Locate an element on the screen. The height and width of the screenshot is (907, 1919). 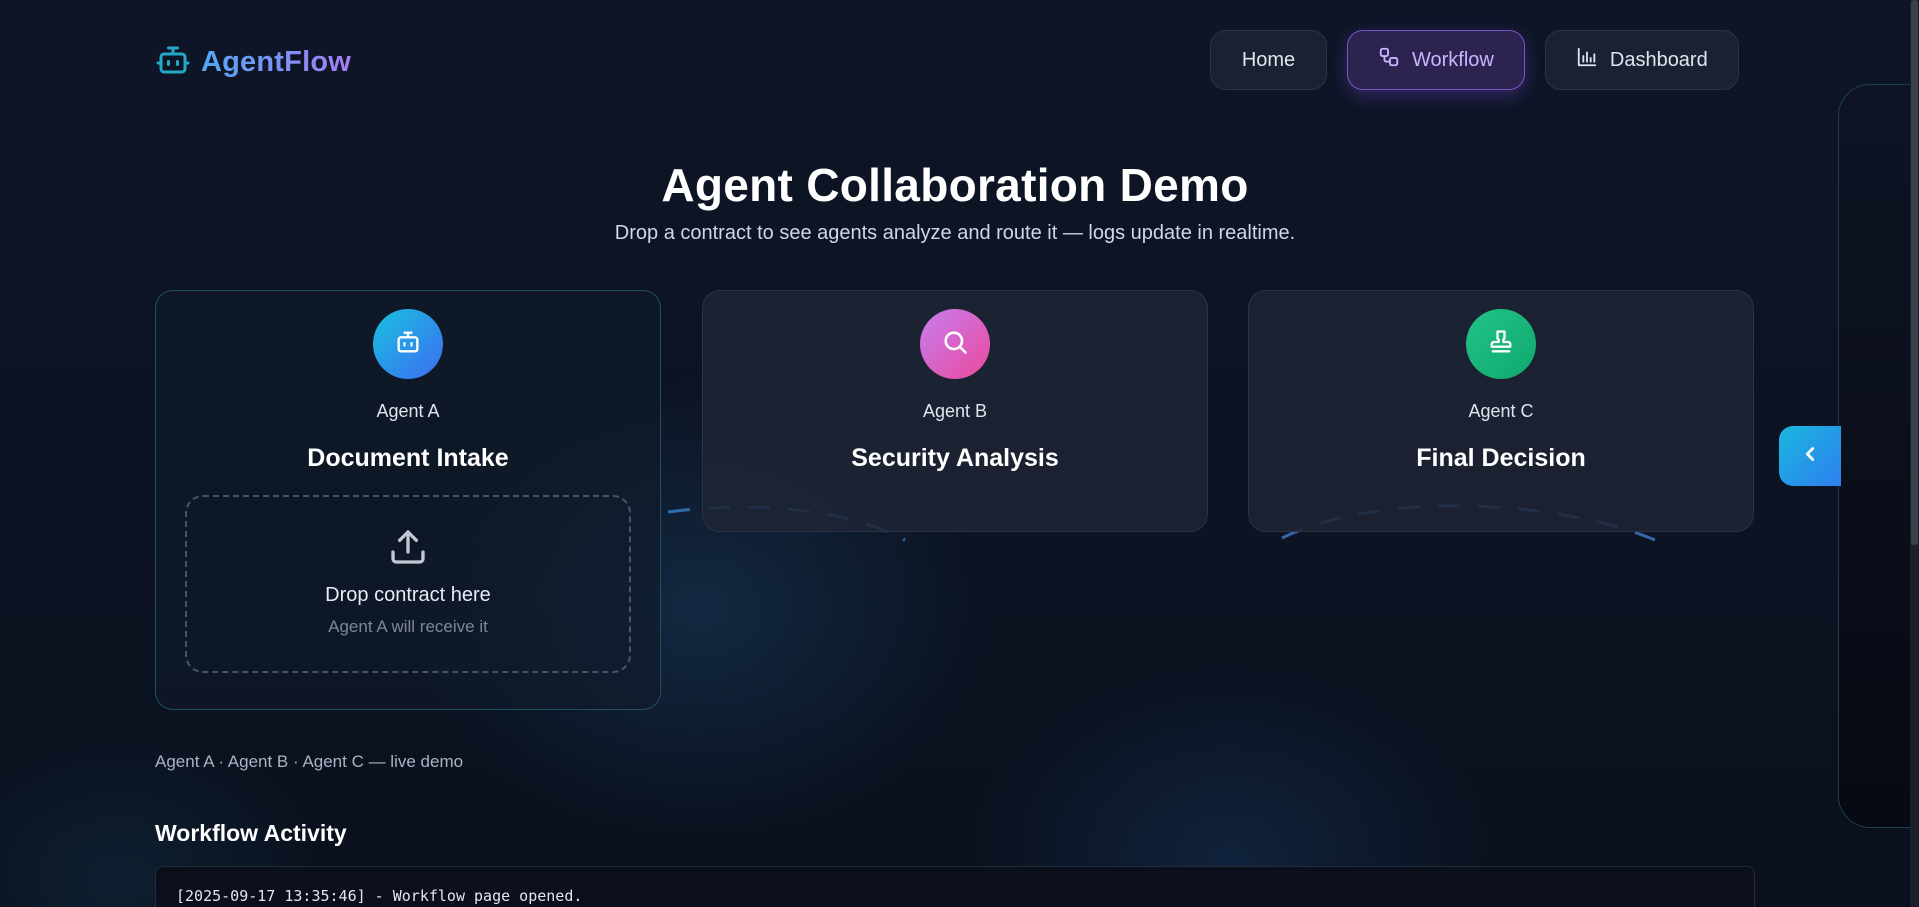
agent-c-title: Final Decision is located at coordinates (1501, 458).